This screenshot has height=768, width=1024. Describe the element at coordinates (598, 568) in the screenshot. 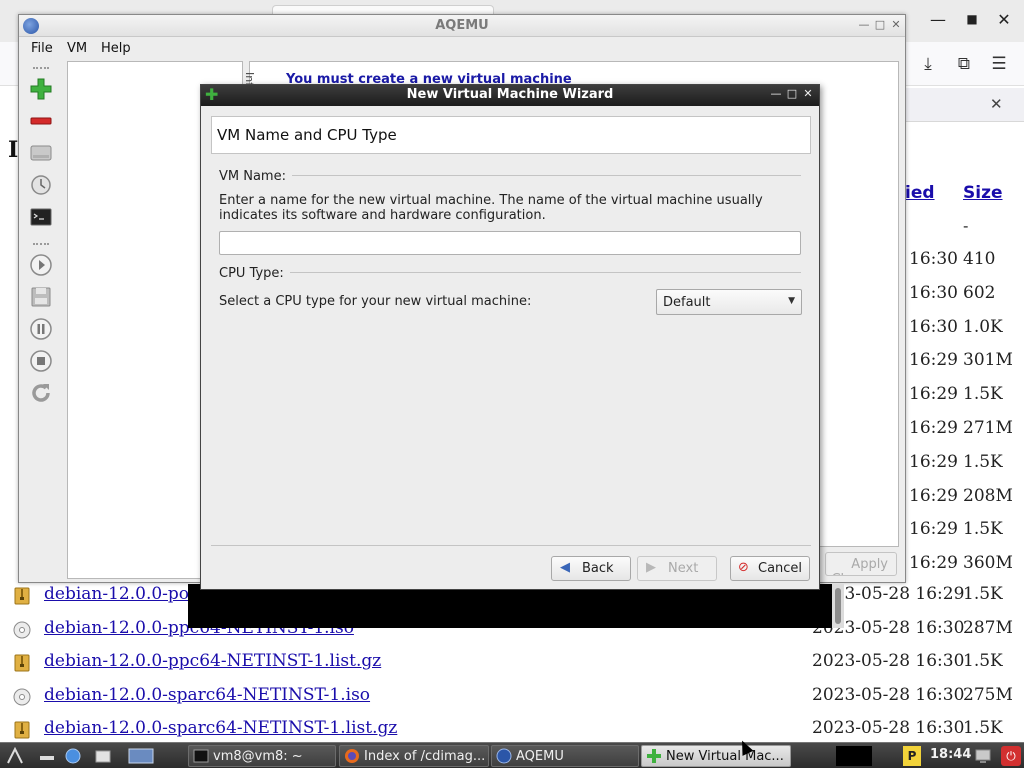

I see `back-button-label: Back` at that location.